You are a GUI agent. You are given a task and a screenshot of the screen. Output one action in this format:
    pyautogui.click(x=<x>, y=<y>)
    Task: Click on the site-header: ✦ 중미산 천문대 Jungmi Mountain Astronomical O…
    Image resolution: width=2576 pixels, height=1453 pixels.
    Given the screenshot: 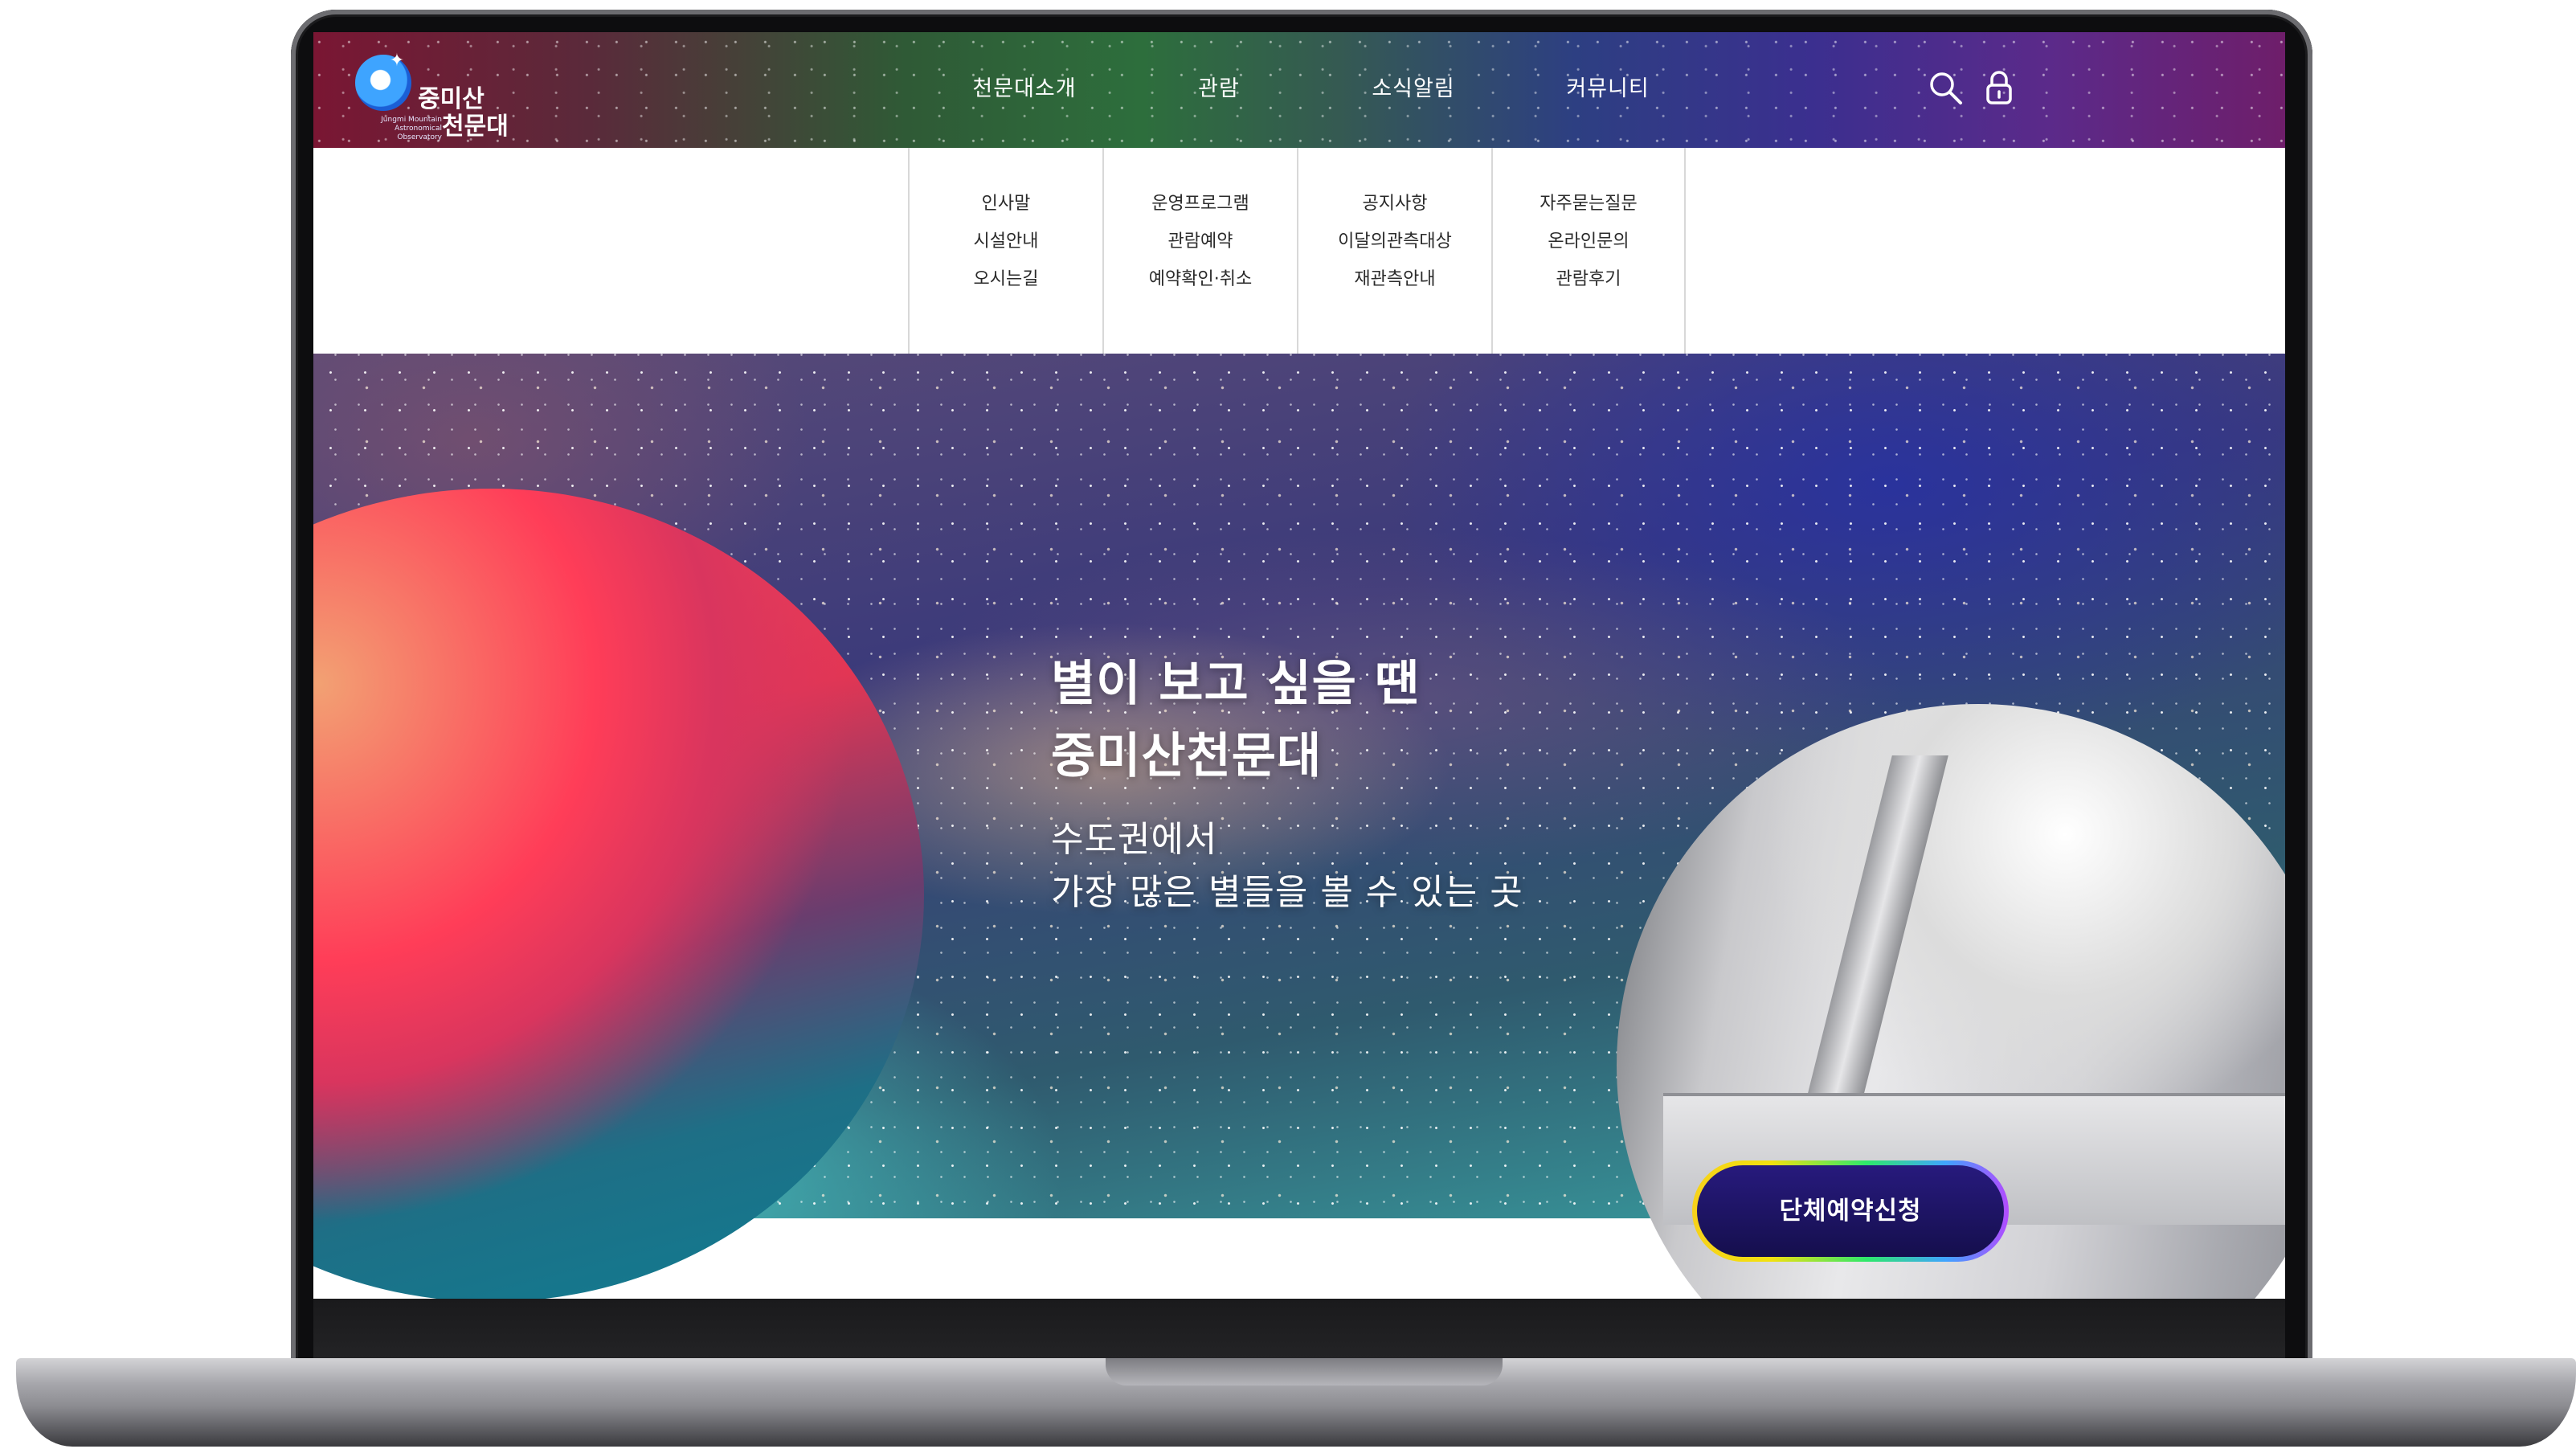 What is the action you would take?
    pyautogui.click(x=1299, y=90)
    